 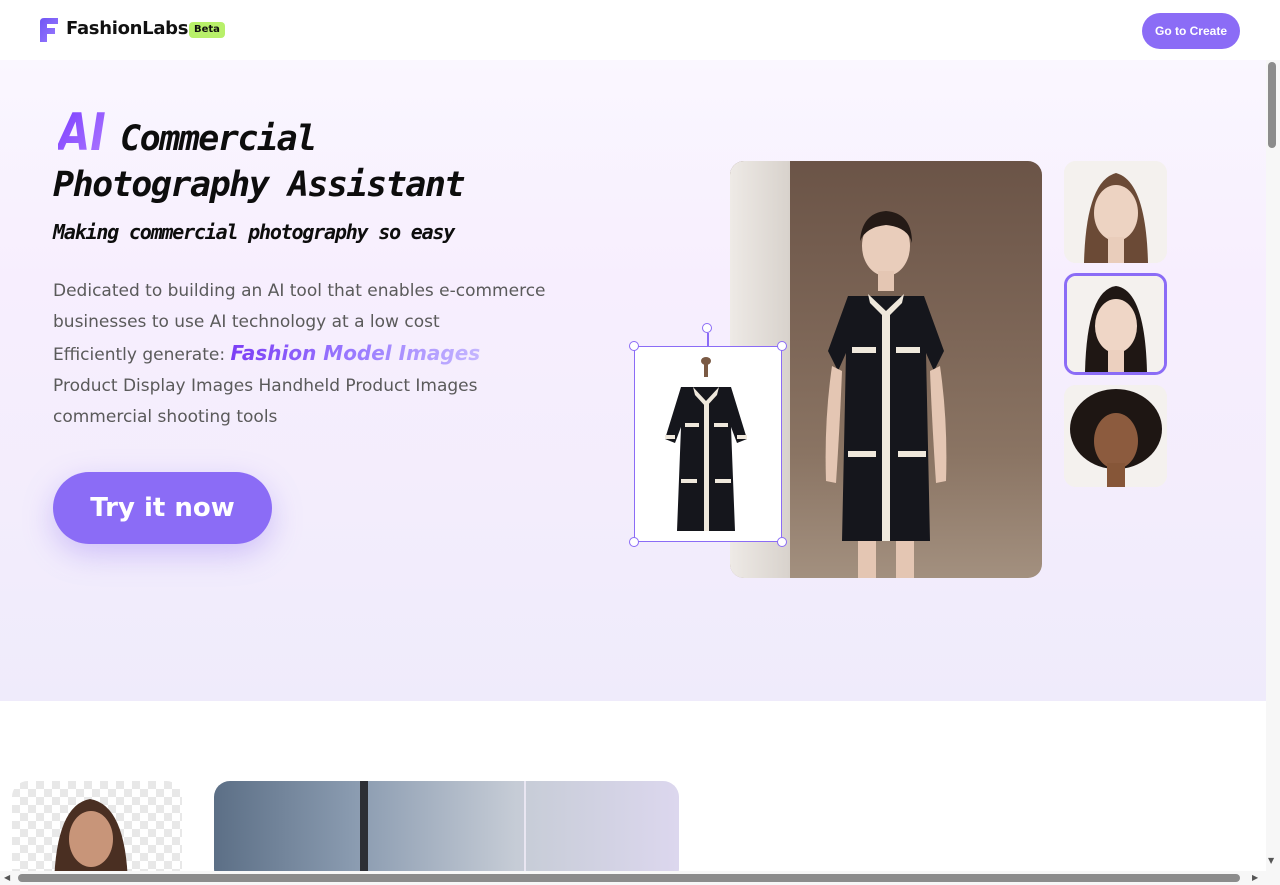 I want to click on vertical-scrollbar, so click(x=1273, y=472).